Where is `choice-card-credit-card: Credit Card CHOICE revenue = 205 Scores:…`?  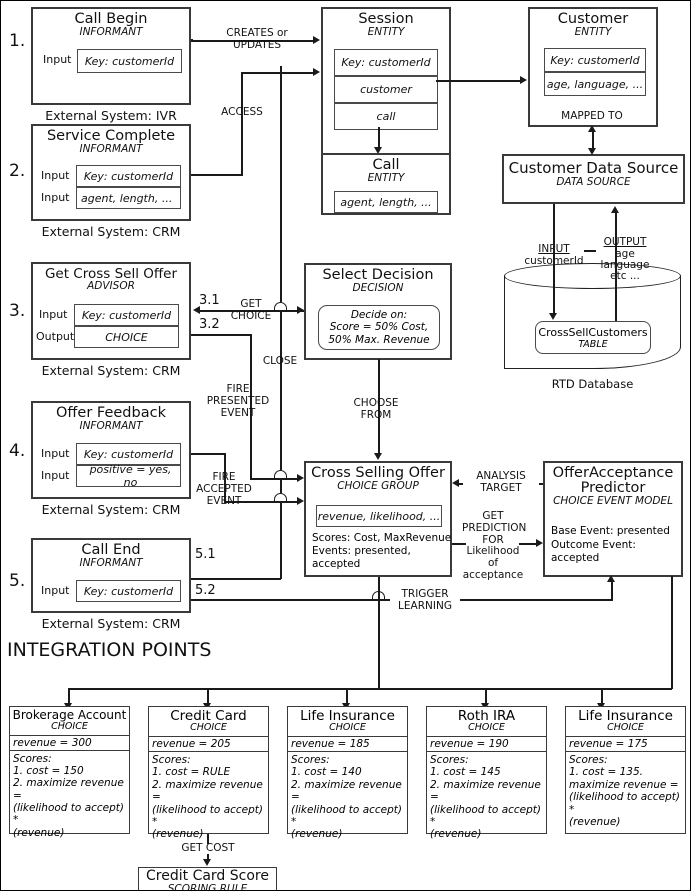 choice-card-credit-card: Credit Card CHOICE revenue = 205 Scores:… is located at coordinates (208, 773).